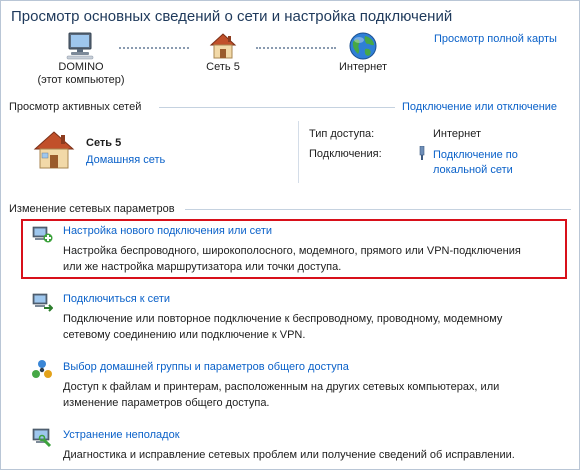 Image resolution: width=580 pixels, height=470 pixels. What do you see at coordinates (363, 46) in the screenshot?
I see `globe-icon` at bounding box center [363, 46].